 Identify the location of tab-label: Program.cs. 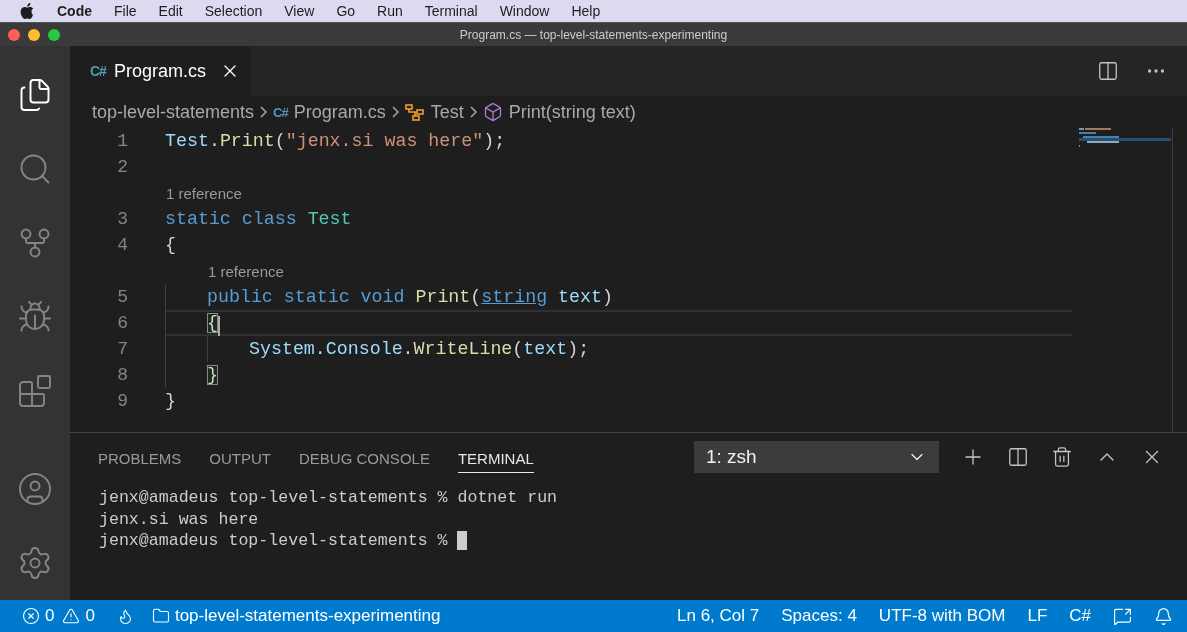
(159, 71).